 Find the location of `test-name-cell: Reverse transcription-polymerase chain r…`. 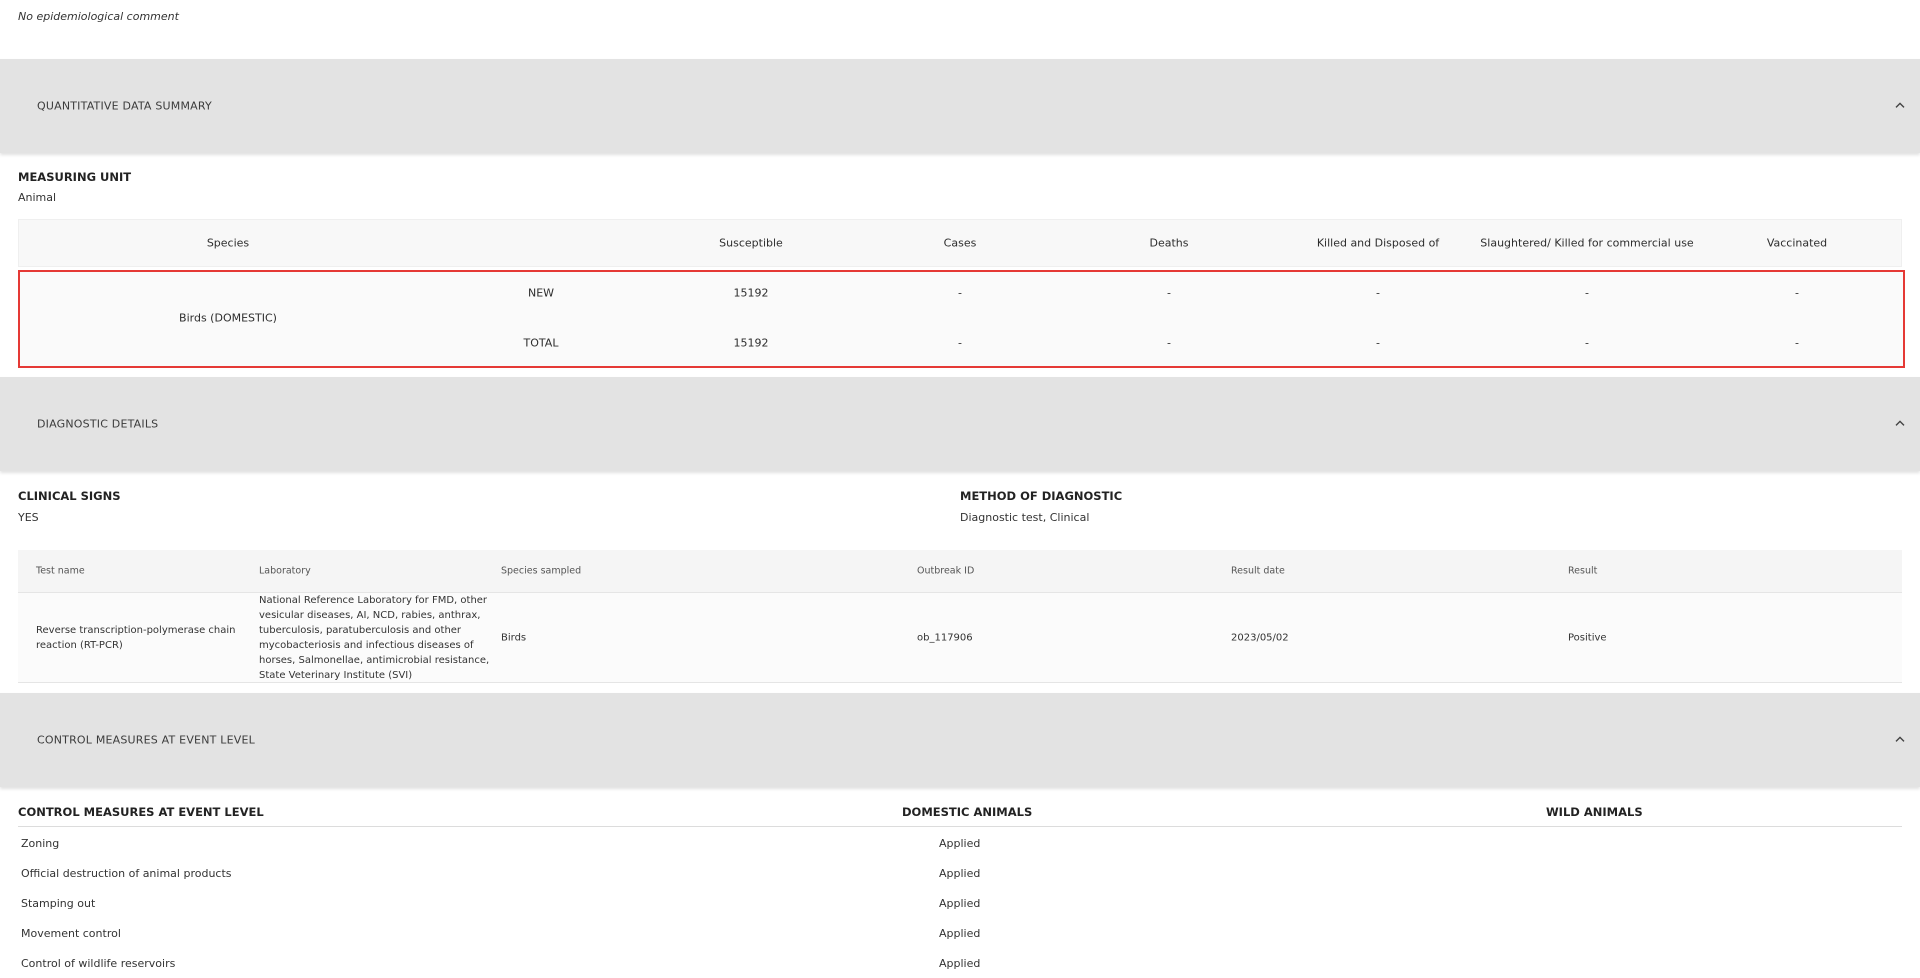

test-name-cell: Reverse transcription-polymerase chain r… is located at coordinates (136, 637).